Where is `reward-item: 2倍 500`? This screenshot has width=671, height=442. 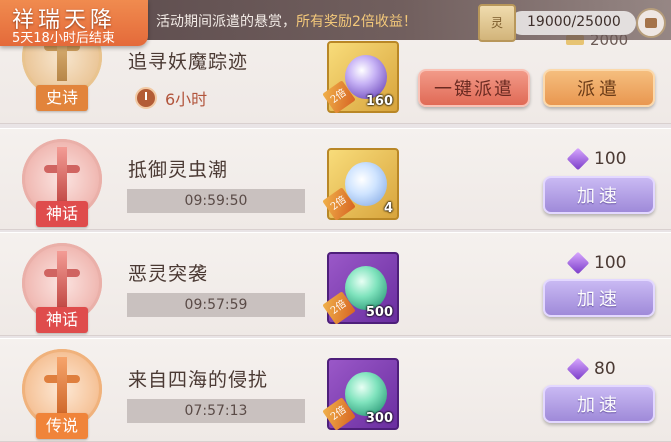 reward-item: 2倍 500 is located at coordinates (360, 288).